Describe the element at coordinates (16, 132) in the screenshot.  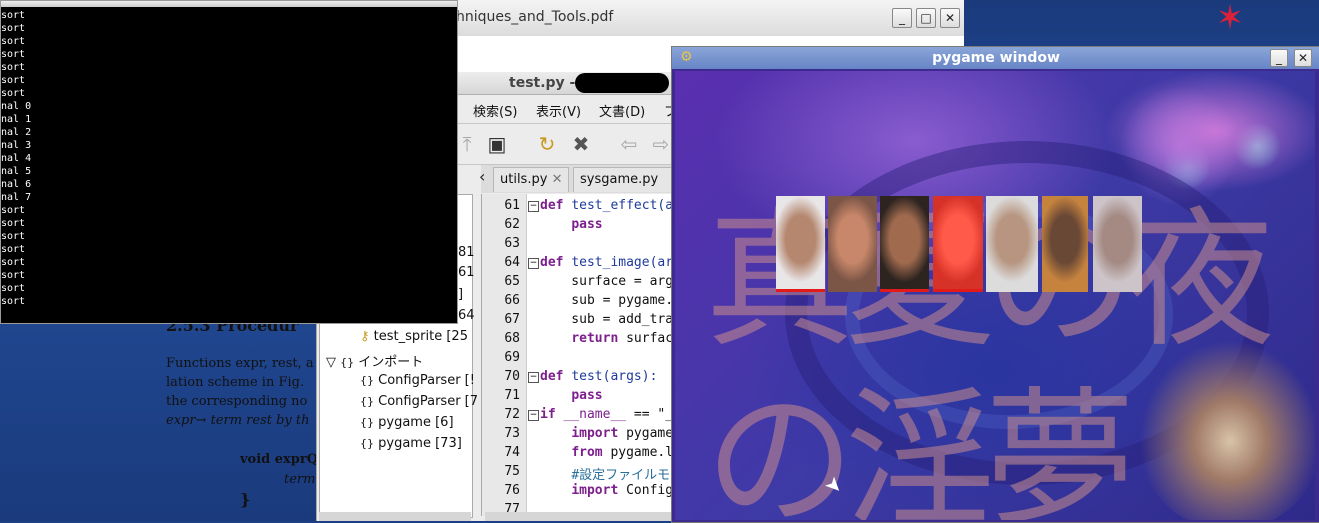
I see `terminal-line: nal 2` at that location.